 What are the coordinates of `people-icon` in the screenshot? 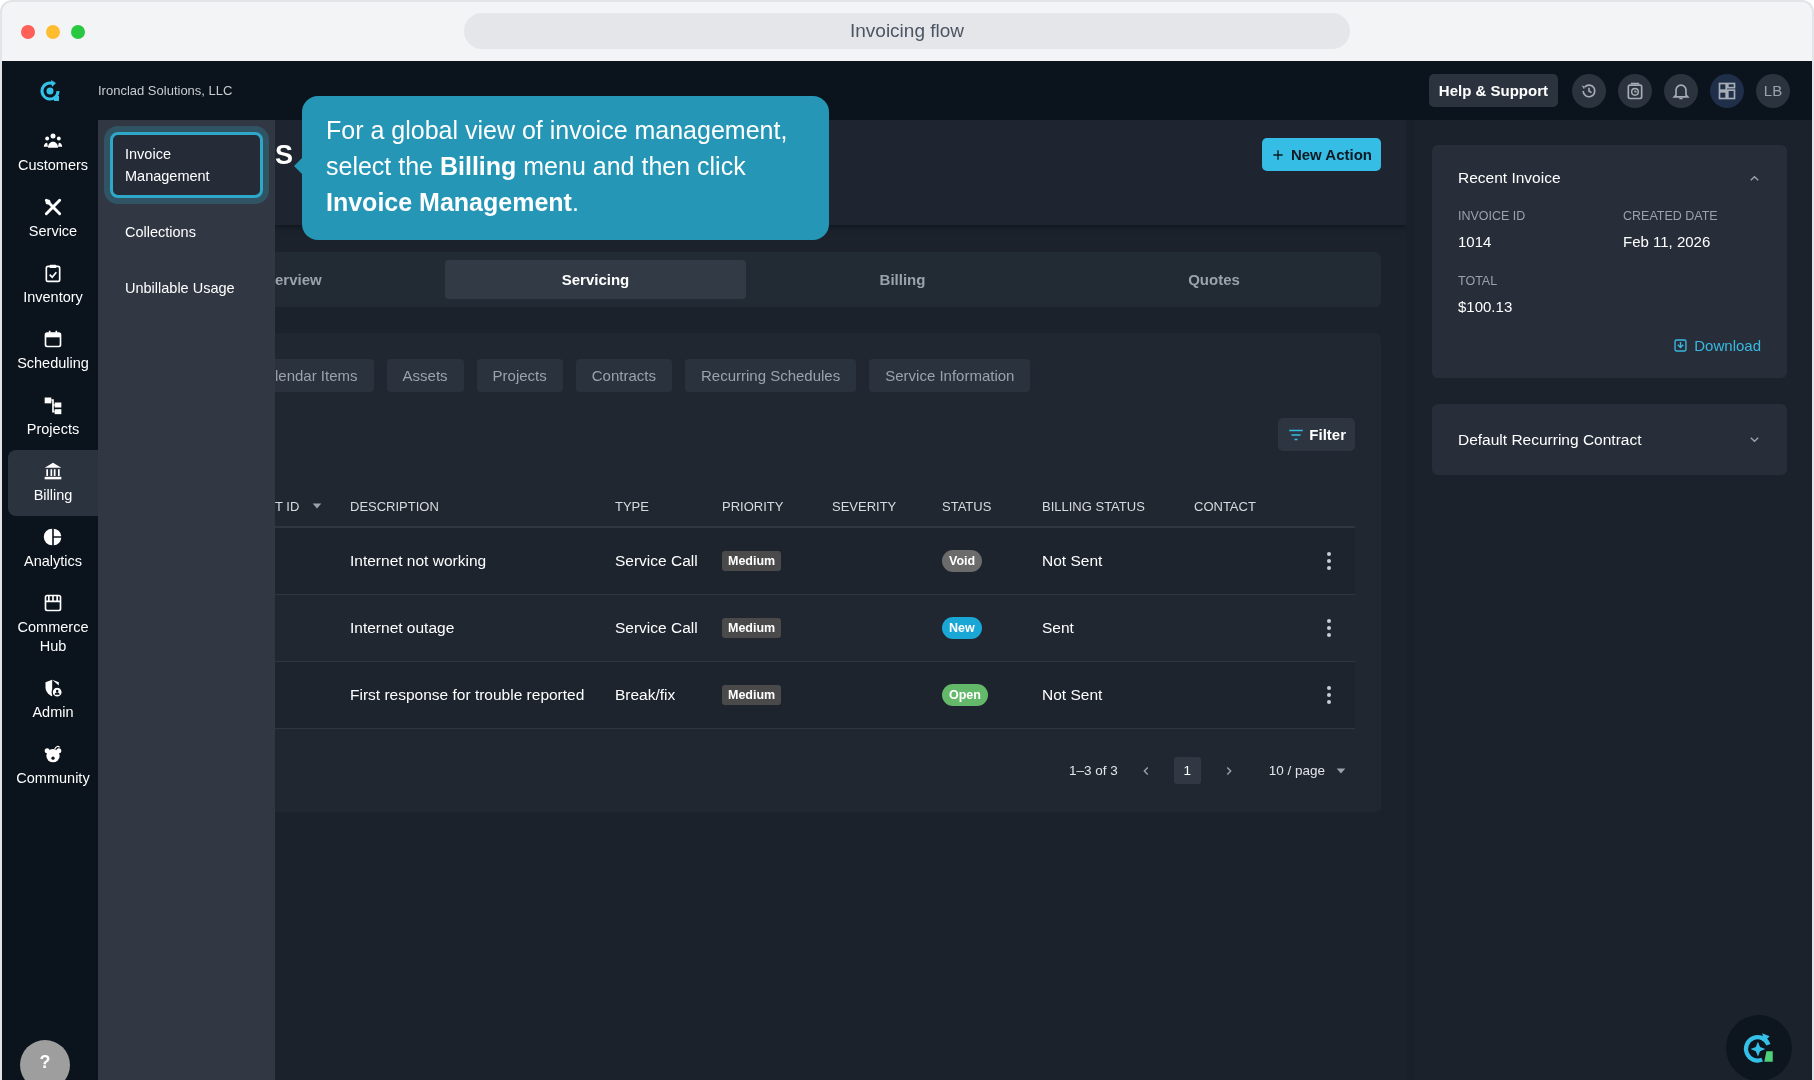 It's located at (53, 141).